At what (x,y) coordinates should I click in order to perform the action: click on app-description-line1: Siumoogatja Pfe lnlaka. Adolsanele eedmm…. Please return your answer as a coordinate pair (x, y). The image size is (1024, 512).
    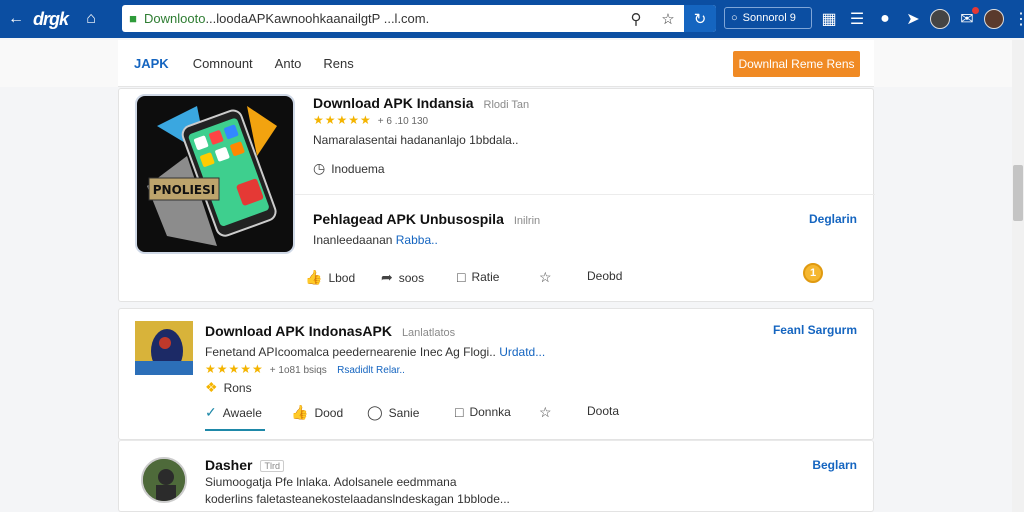
    Looking at the image, I should click on (331, 482).